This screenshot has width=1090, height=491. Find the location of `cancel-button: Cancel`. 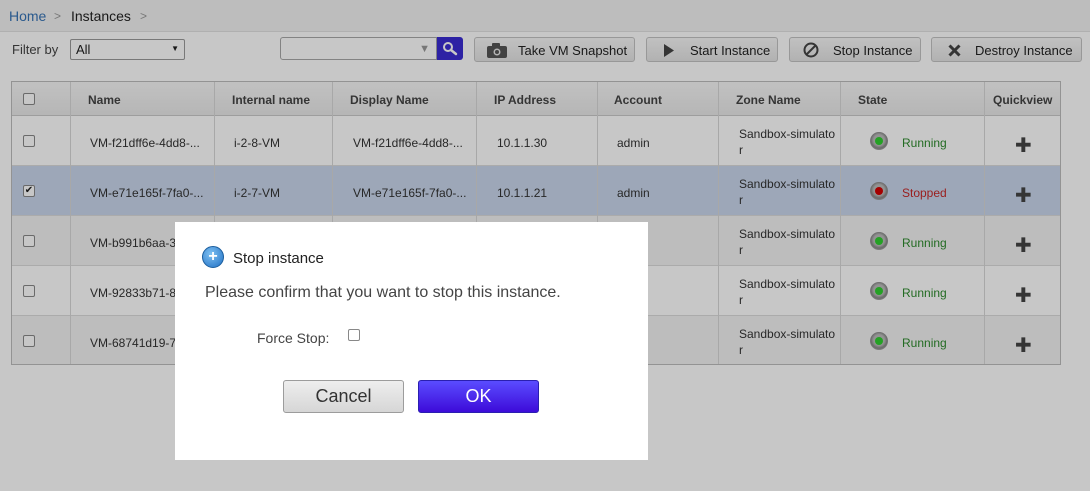

cancel-button: Cancel is located at coordinates (343, 396).